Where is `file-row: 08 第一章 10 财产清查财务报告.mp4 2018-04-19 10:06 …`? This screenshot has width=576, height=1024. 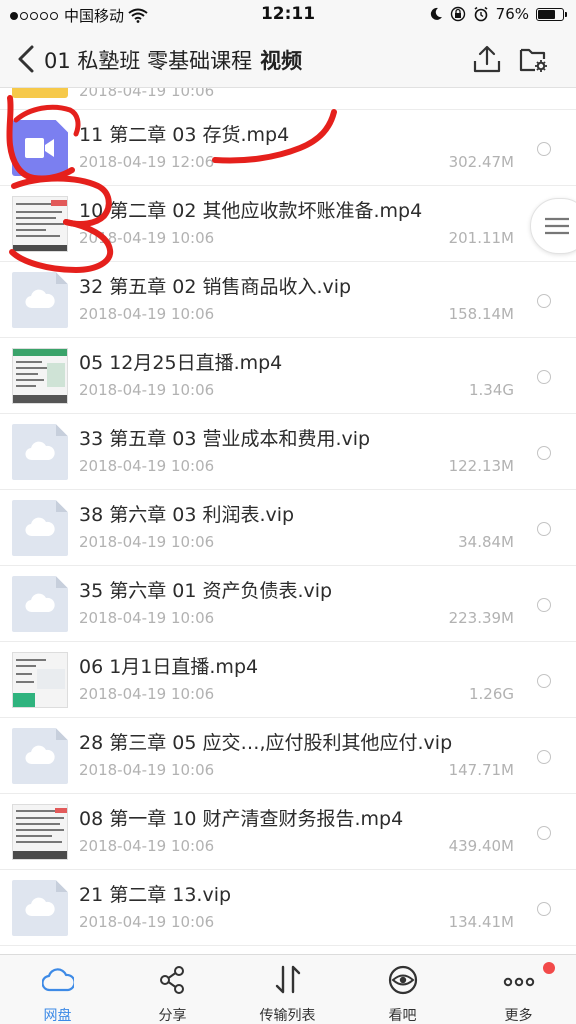 file-row: 08 第一章 10 财产清查财务报告.mp4 2018-04-19 10:06 … is located at coordinates (288, 832).